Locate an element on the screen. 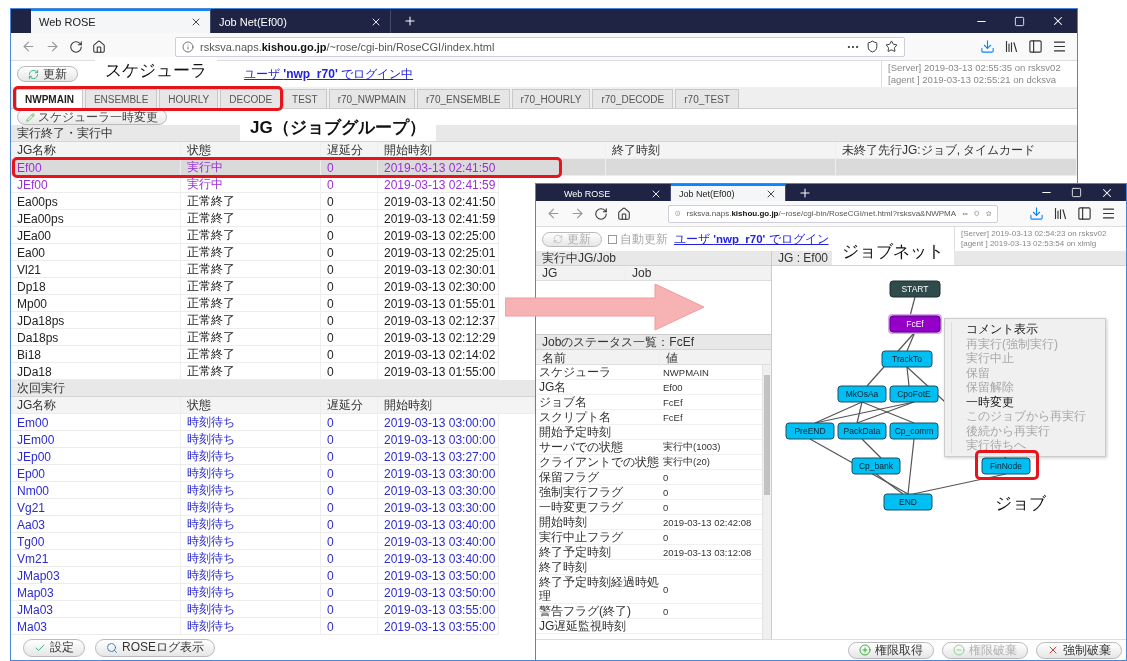 This screenshot has width=1127, height=661. table-cell: 0 is located at coordinates (349, 626).